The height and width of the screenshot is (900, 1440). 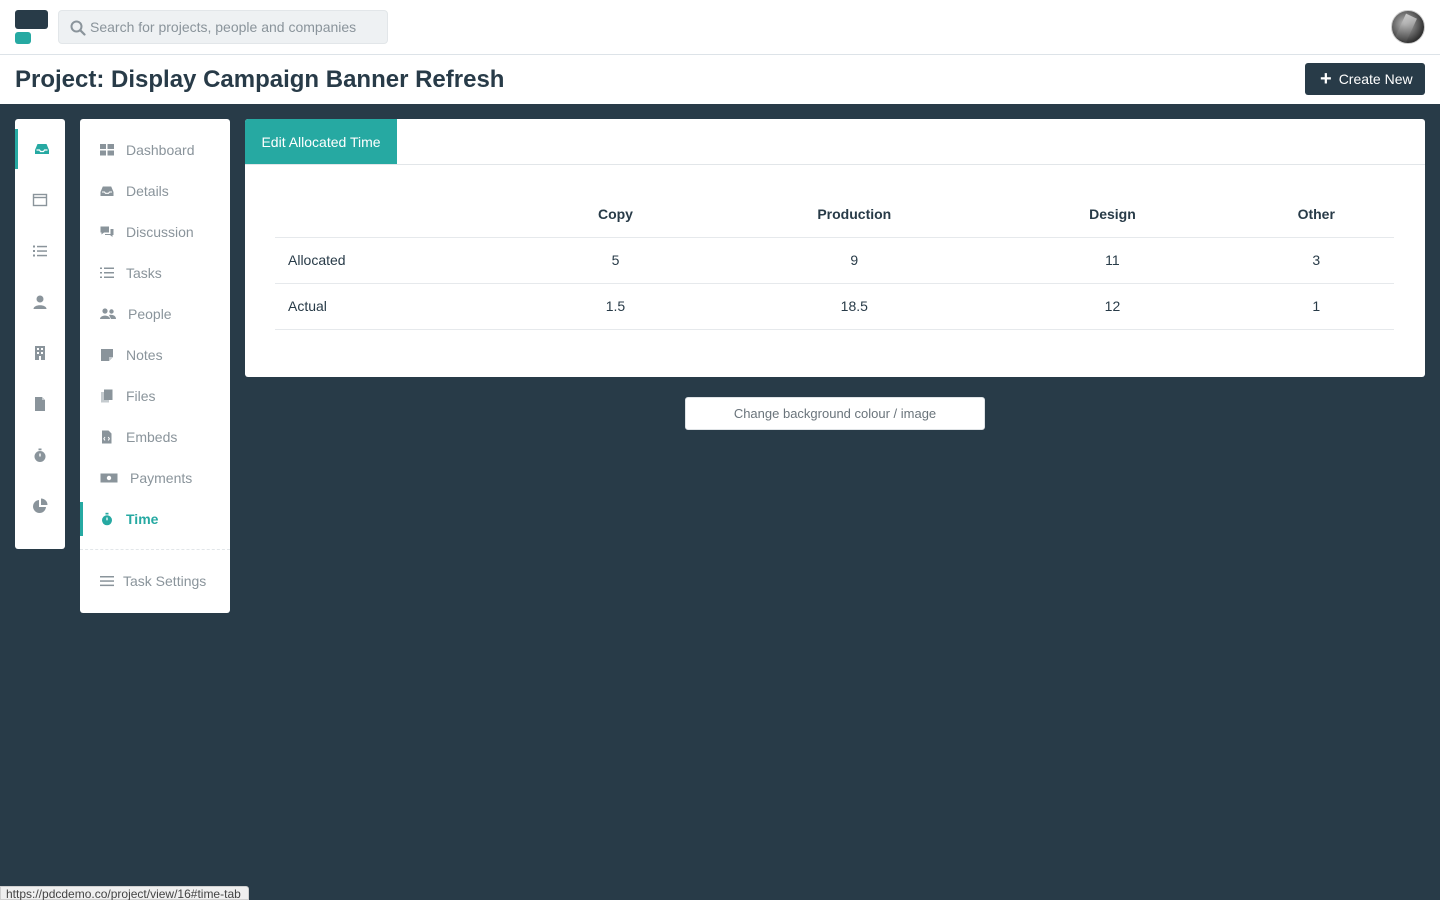 What do you see at coordinates (160, 232) in the screenshot?
I see `subnav-label: Discussion` at bounding box center [160, 232].